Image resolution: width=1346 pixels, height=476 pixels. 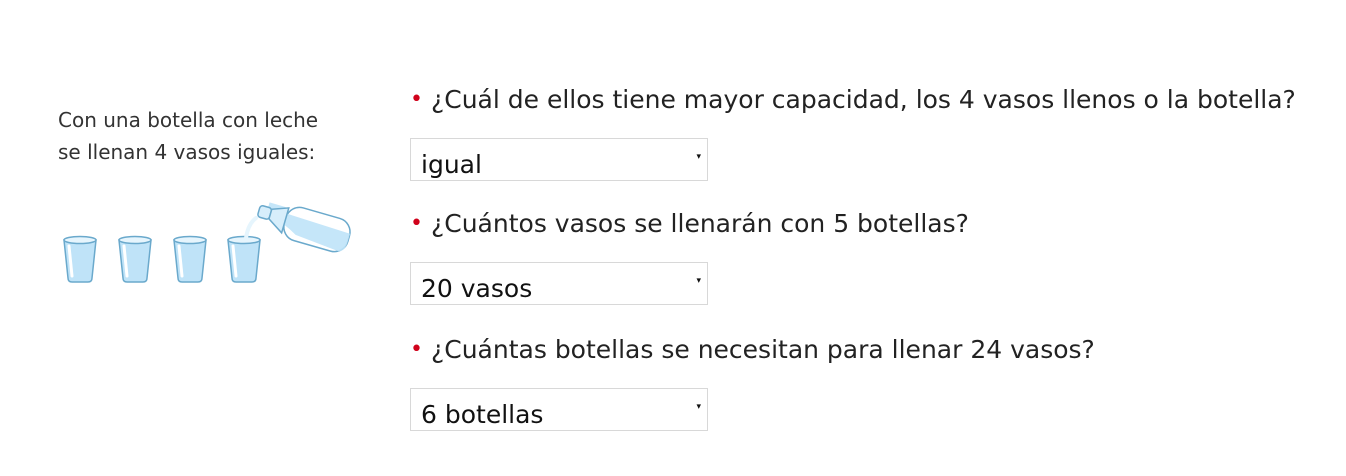 What do you see at coordinates (559, 409) in the screenshot?
I see `answer-3-select: 6 botellas ▾` at bounding box center [559, 409].